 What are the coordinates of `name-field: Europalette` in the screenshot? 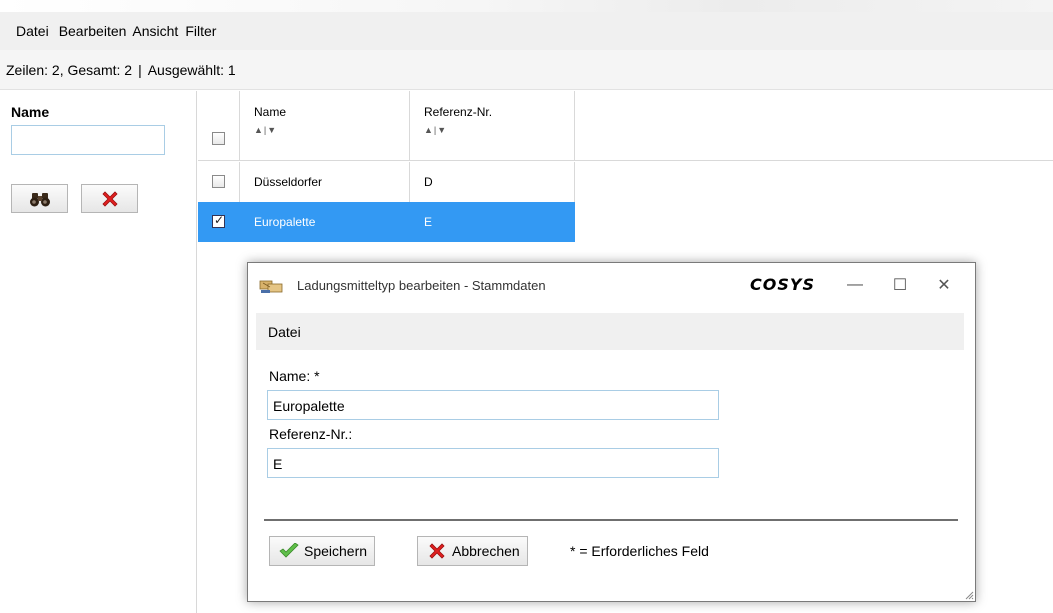 It's located at (493, 405).